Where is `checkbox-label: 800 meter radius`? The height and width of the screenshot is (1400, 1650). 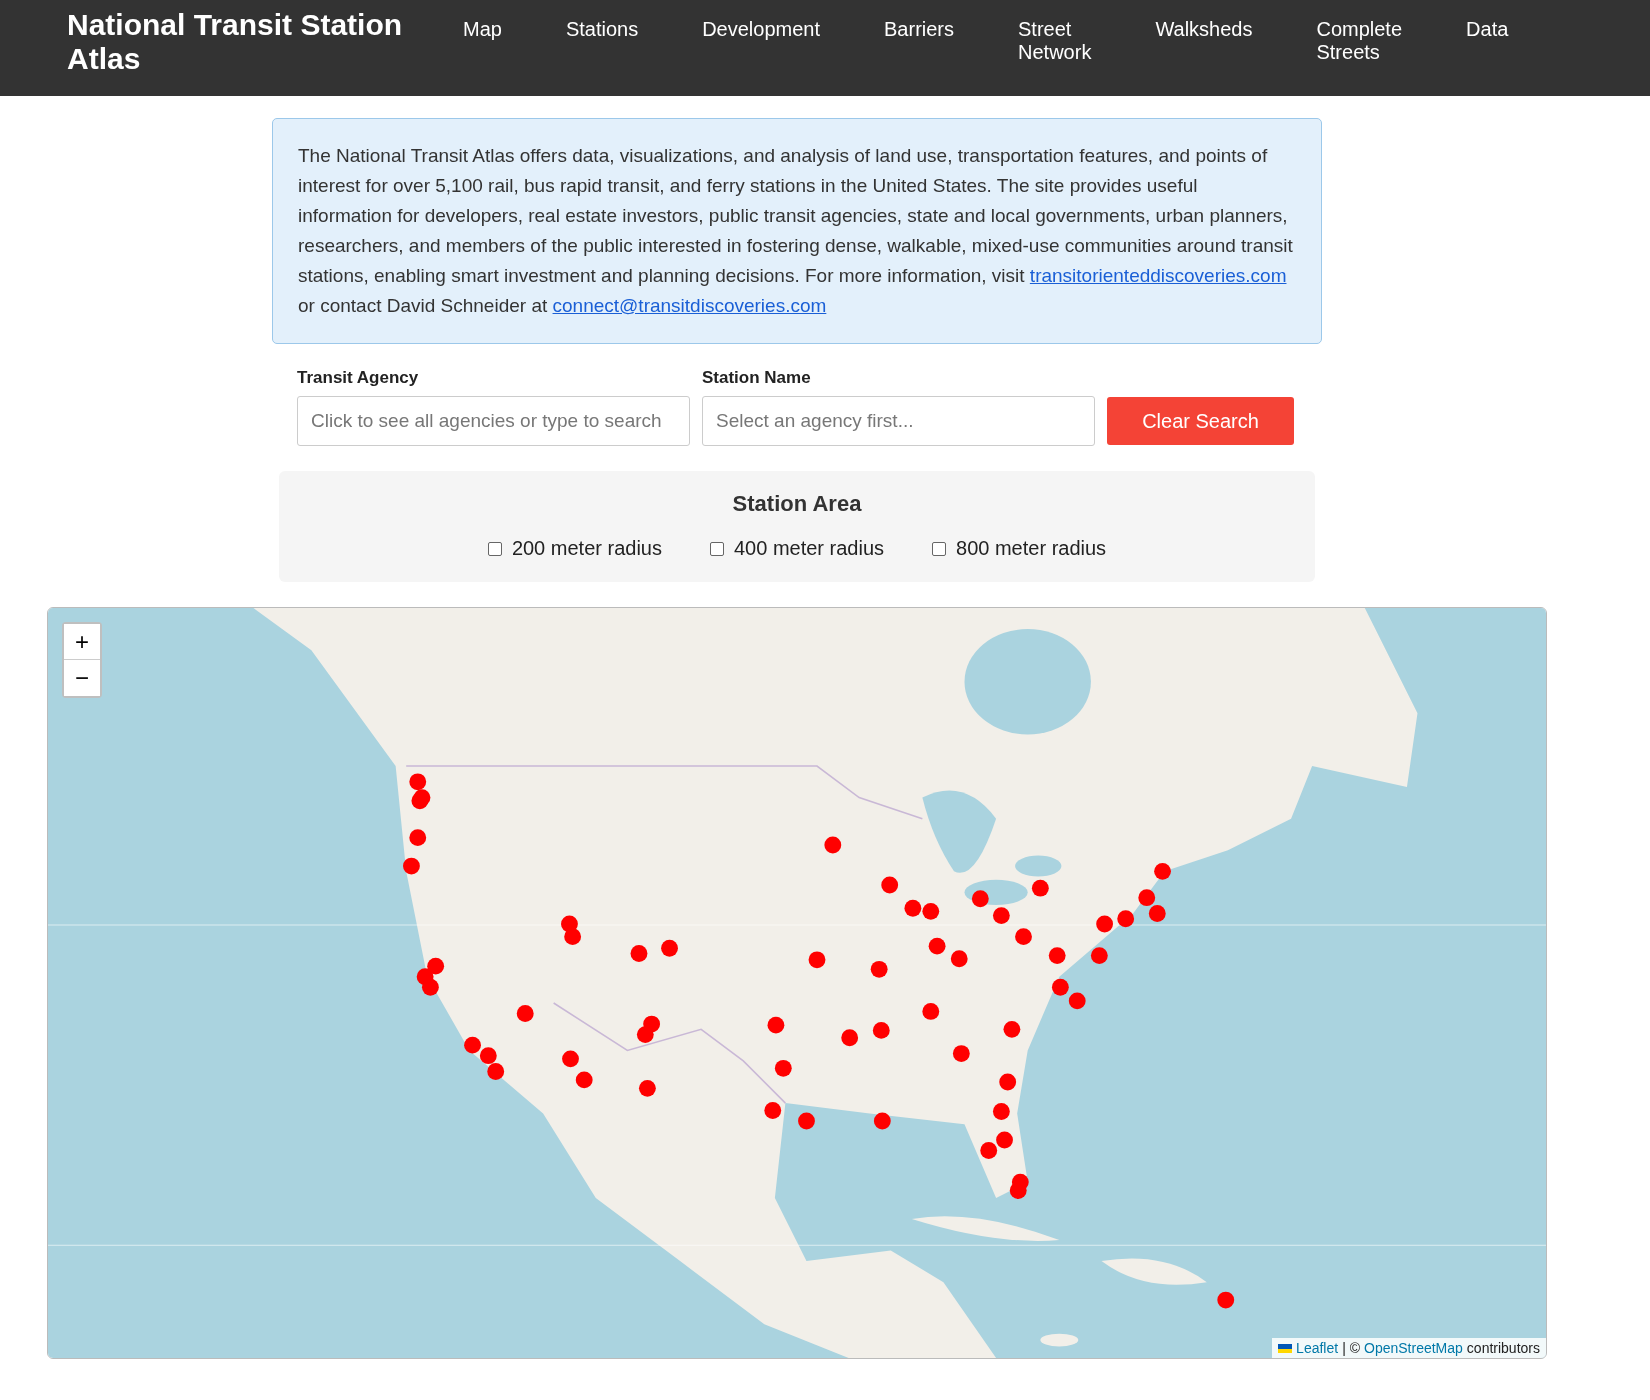
checkbox-label: 800 meter radius is located at coordinates (1031, 548).